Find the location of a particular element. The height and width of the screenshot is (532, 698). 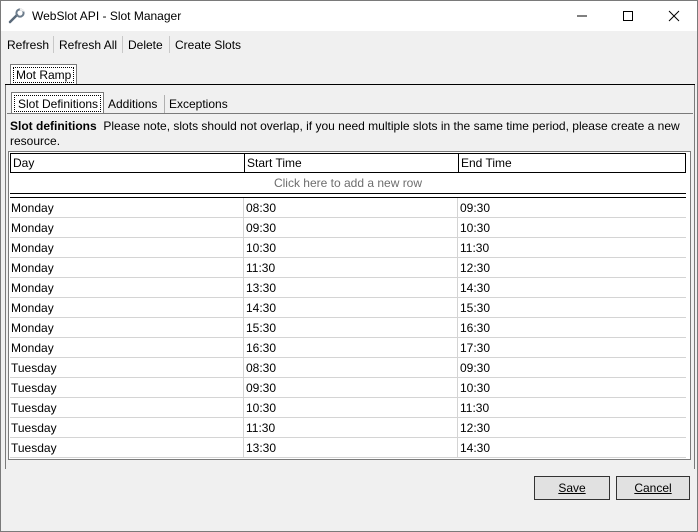

table-row: Monday 10:30 11:30 is located at coordinates (348, 248).